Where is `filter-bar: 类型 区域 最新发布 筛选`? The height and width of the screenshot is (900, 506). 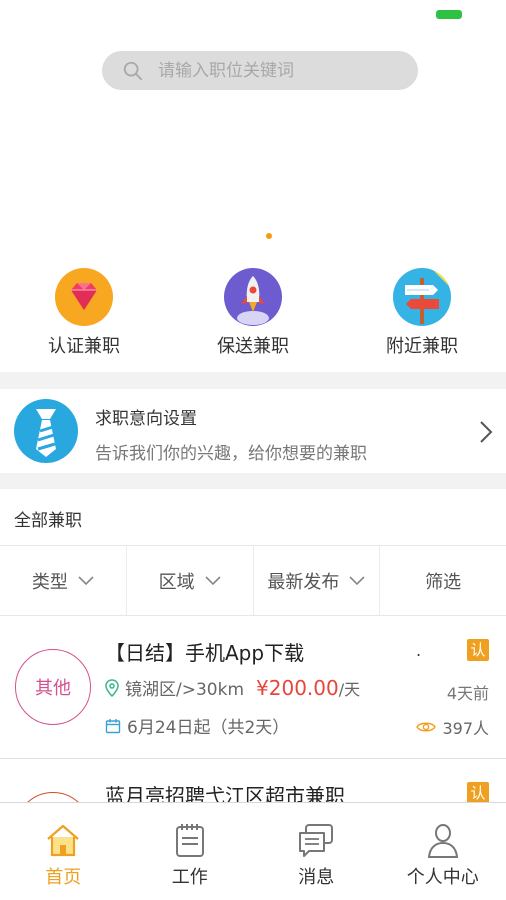
filter-bar: 类型 区域 最新发布 筛选 is located at coordinates (253, 581).